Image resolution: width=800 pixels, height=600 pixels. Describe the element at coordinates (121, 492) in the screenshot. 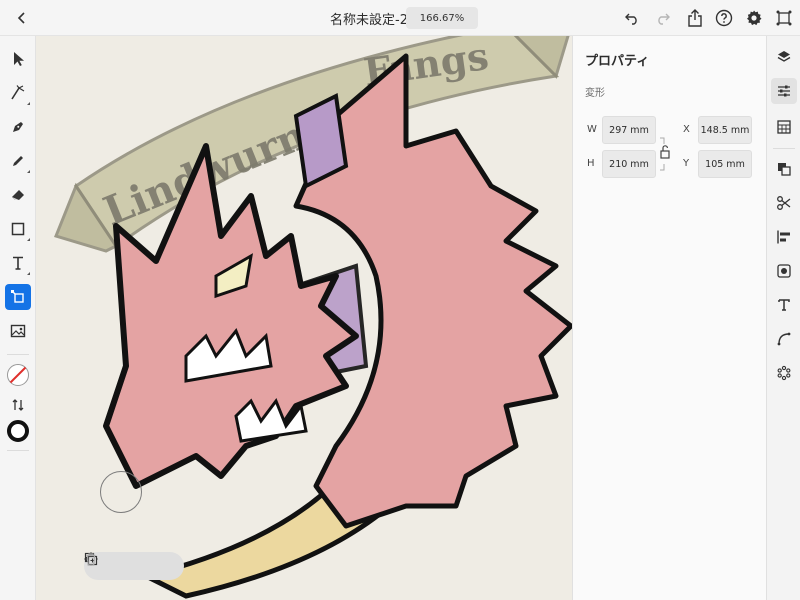

I see `touch-shortcut-circle` at that location.